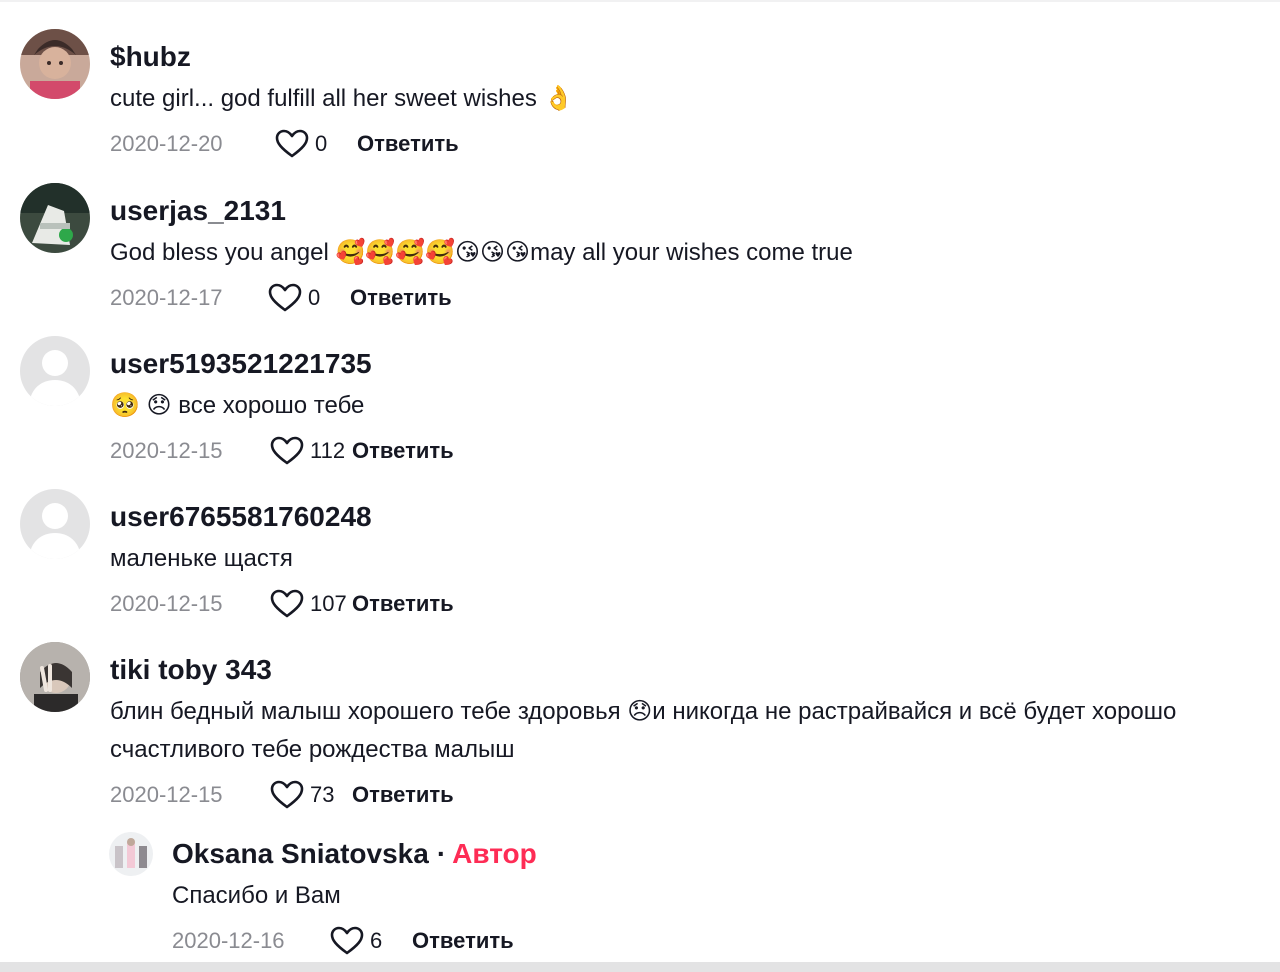 This screenshot has height=972, width=1280. I want to click on comment-meta: 2020-12-15 112 Ответить, so click(282, 451).